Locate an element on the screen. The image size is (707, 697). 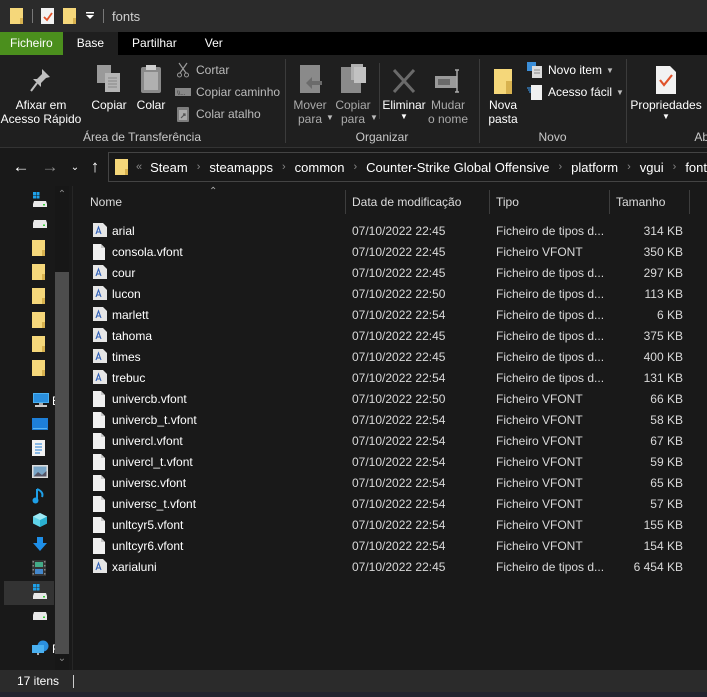
file-name: universc.vfont is located at coordinates (149, 482).